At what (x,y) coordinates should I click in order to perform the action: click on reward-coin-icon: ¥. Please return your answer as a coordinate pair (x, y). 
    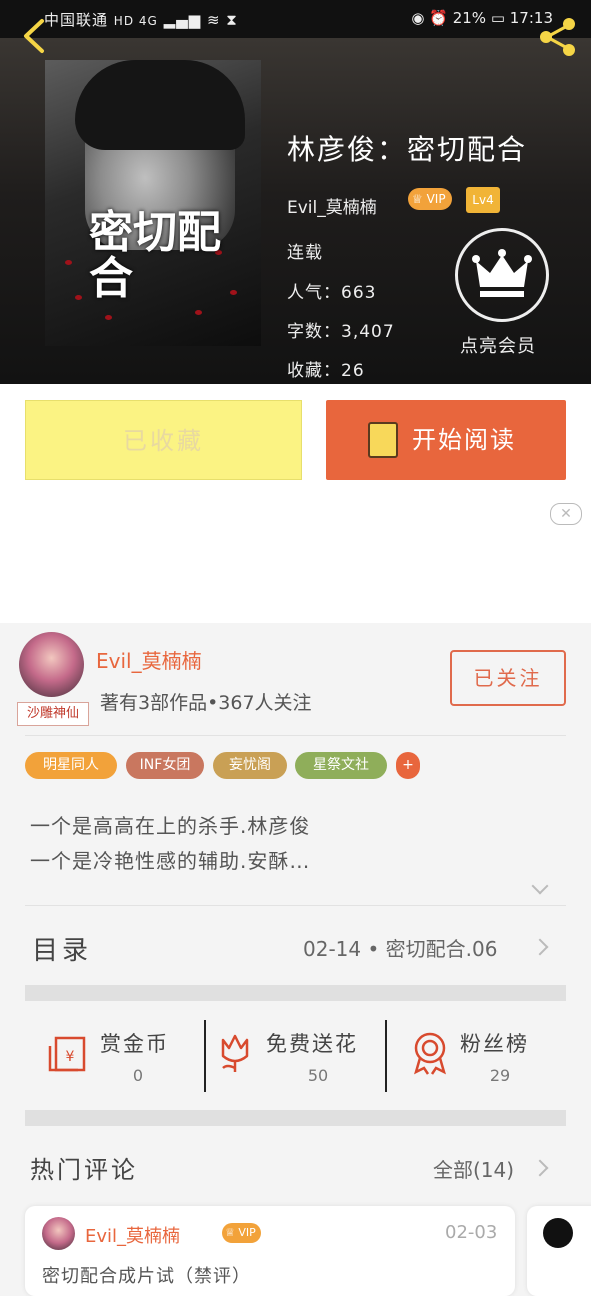
    Looking at the image, I should click on (68, 1052).